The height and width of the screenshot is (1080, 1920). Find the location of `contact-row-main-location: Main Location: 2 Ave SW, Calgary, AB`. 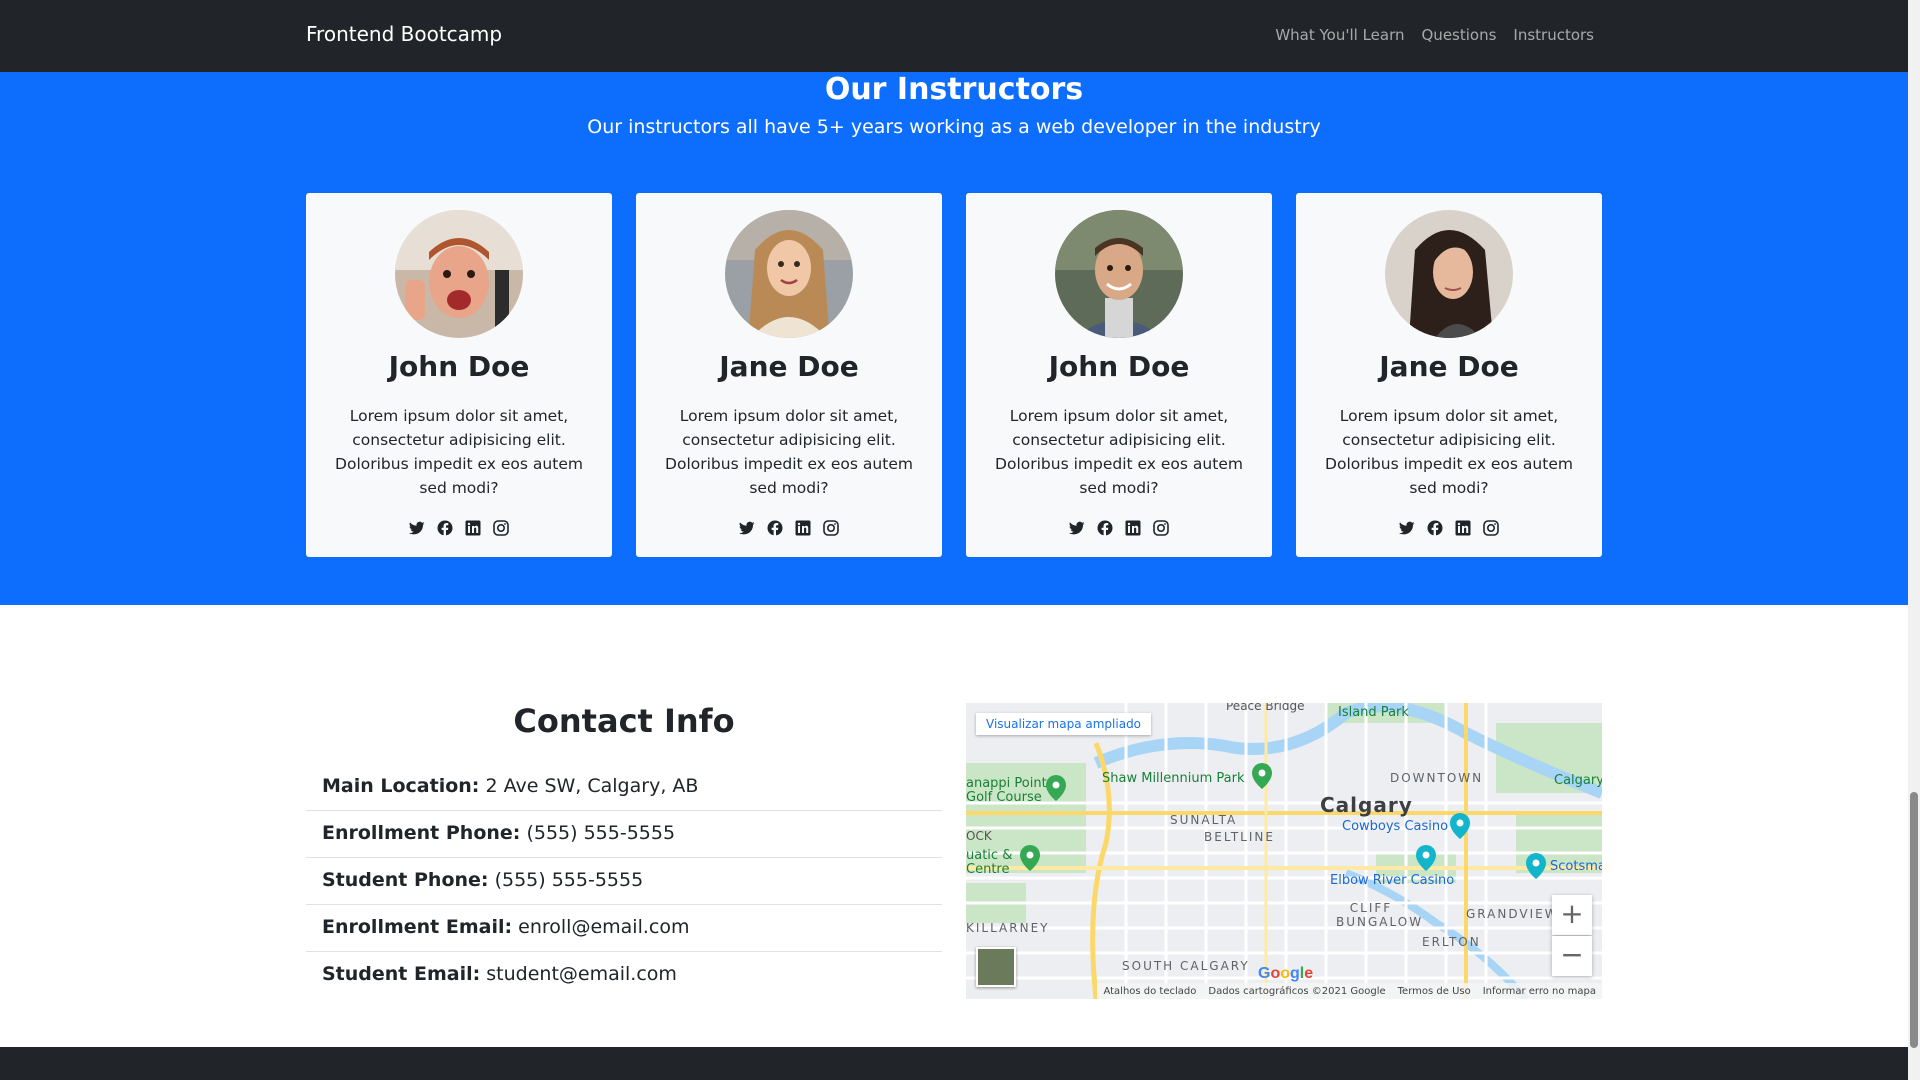

contact-row-main-location: Main Location: 2 Ave SW, Calgary, AB is located at coordinates (624, 787).